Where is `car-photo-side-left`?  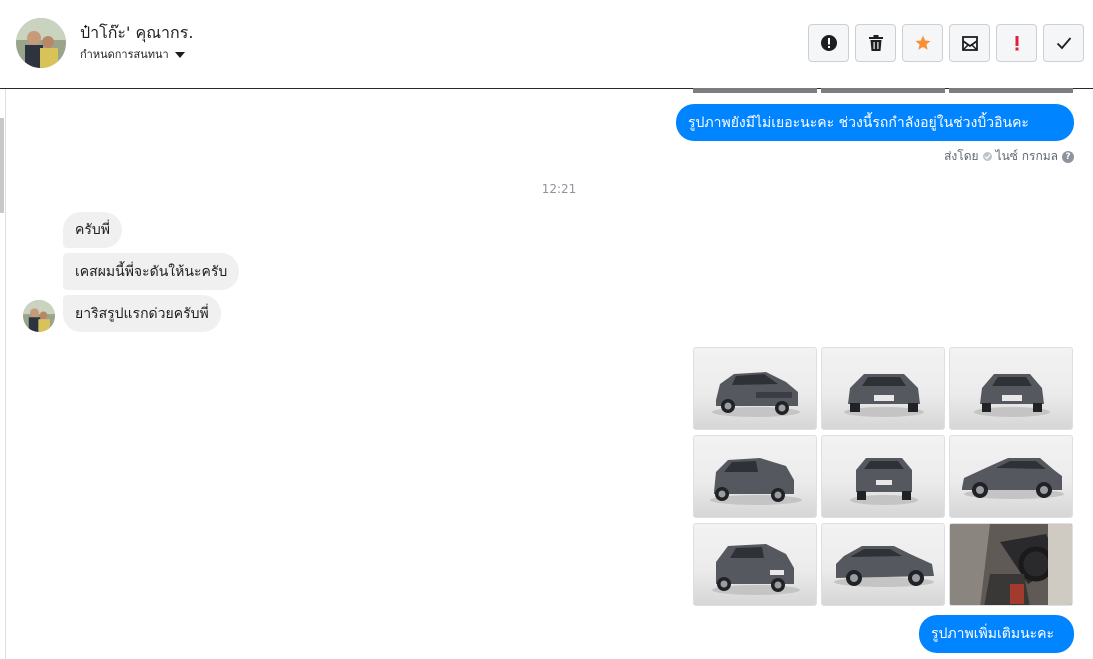
car-photo-side-left is located at coordinates (1011, 476).